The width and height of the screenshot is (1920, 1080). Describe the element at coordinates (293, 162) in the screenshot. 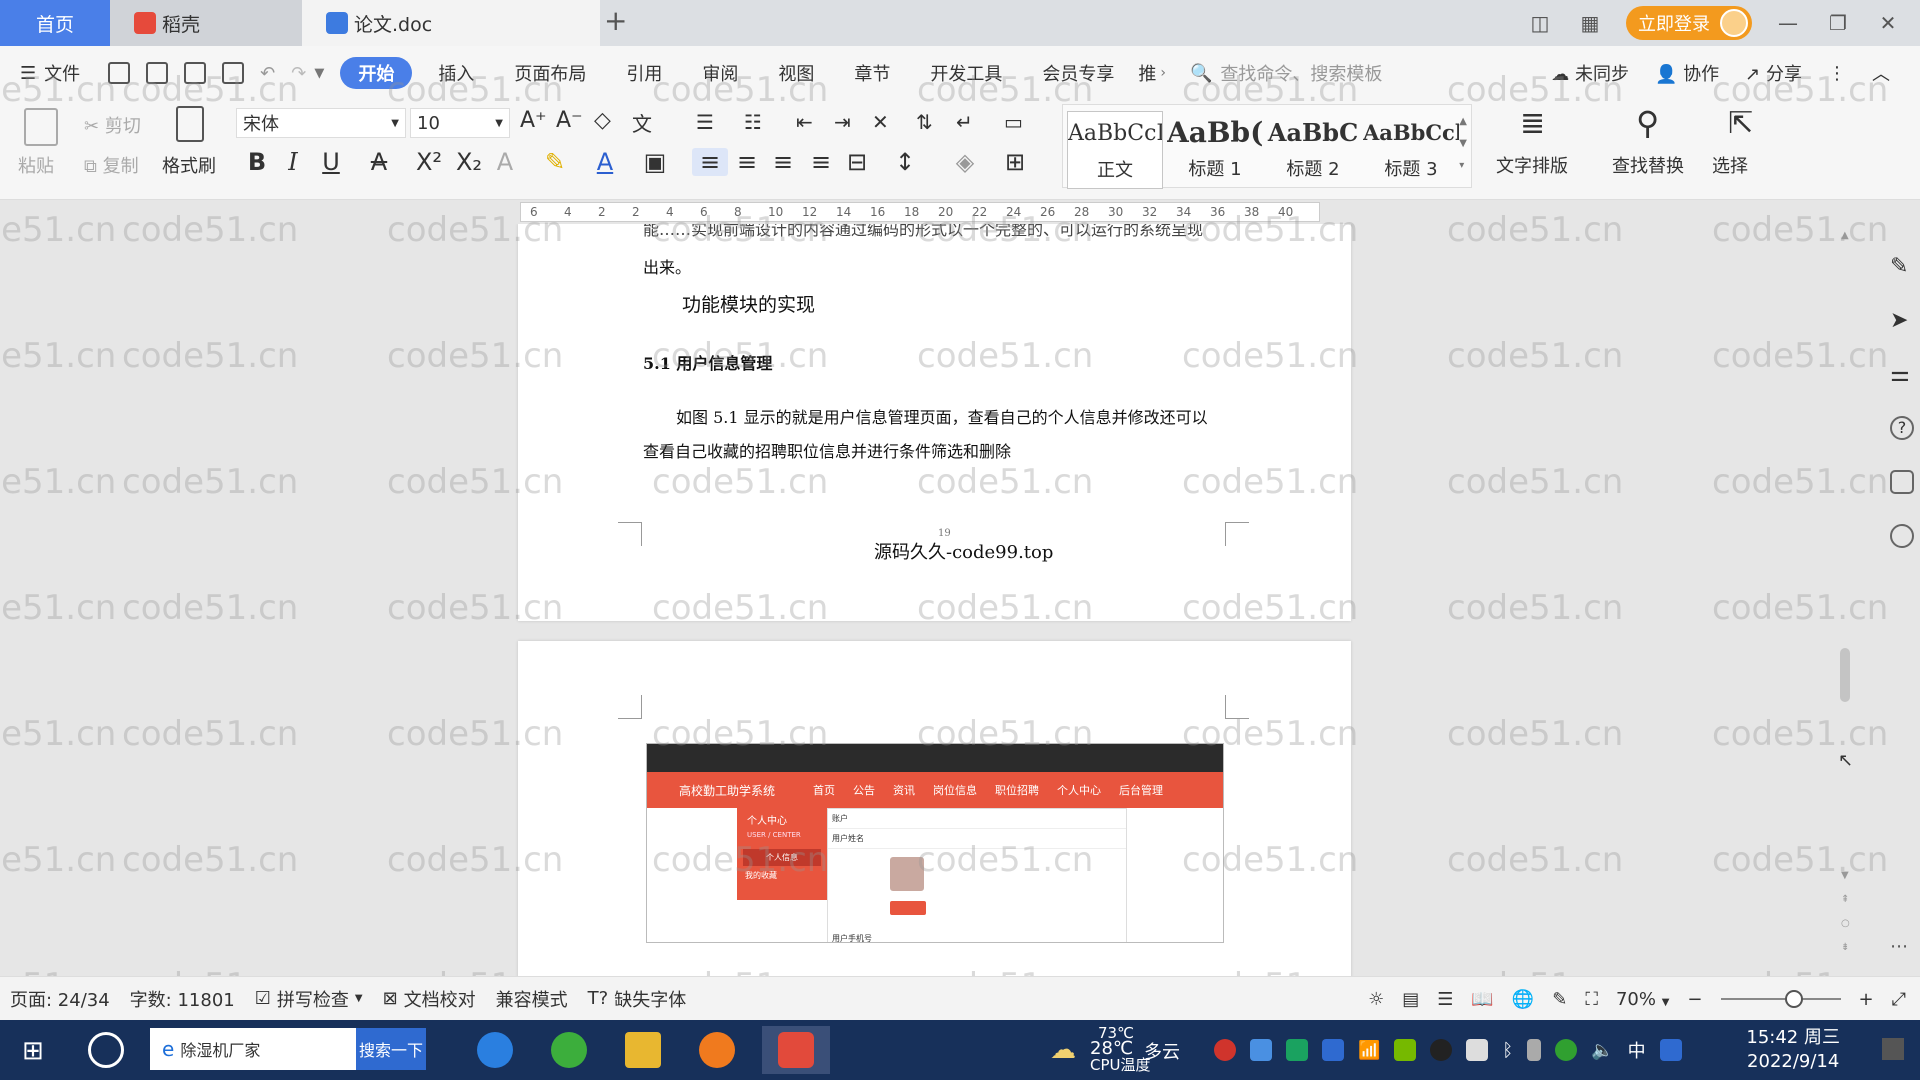

I see `italic-icon: I` at that location.